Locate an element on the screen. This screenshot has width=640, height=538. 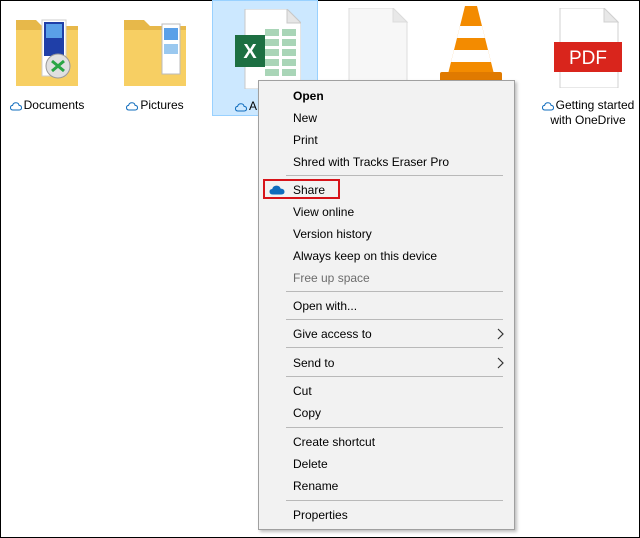
menu-item-give-access: Give access to is located at coordinates (386, 334).